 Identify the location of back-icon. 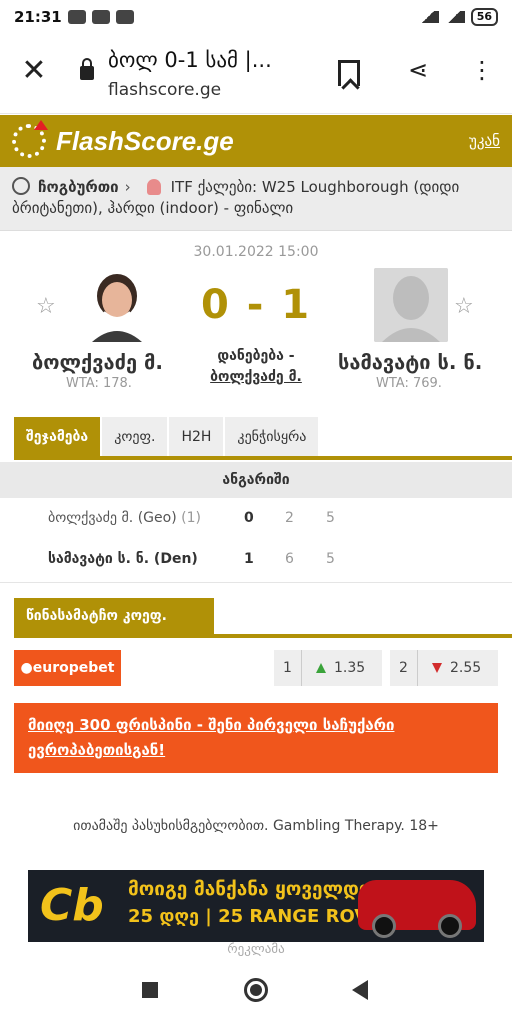
(360, 990).